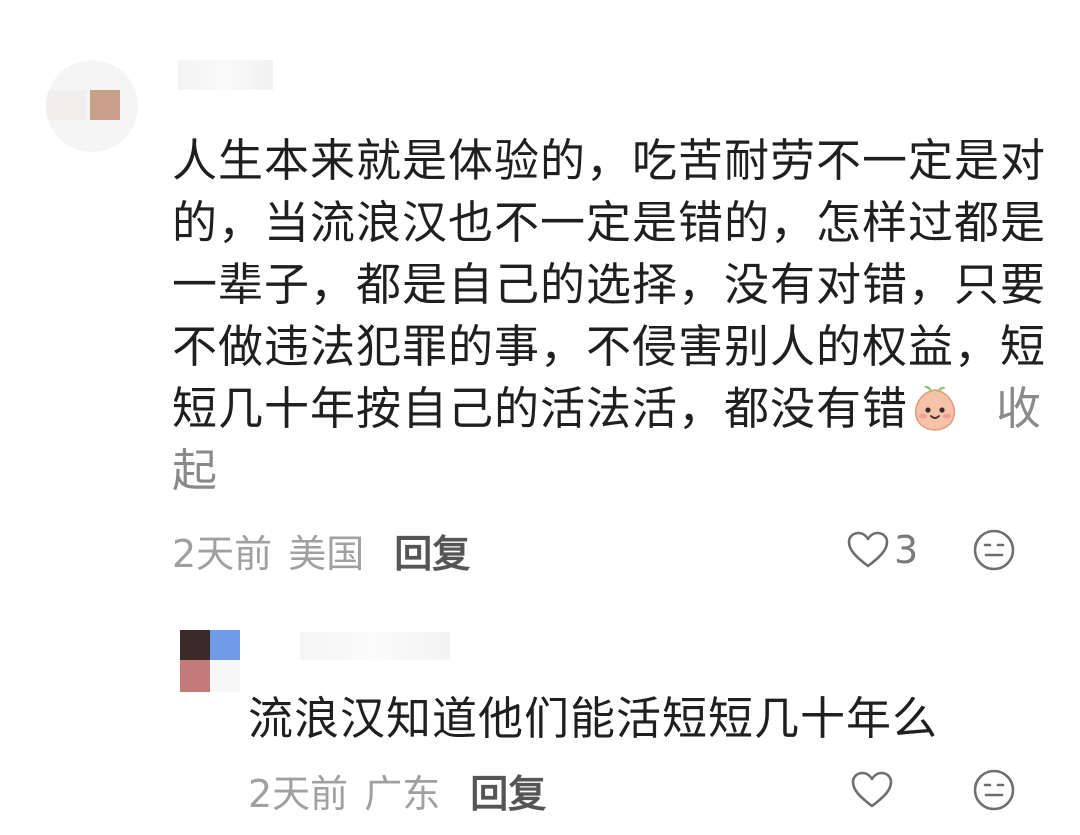  Describe the element at coordinates (906, 550) in the screenshot. I see `like-count: 3` at that location.